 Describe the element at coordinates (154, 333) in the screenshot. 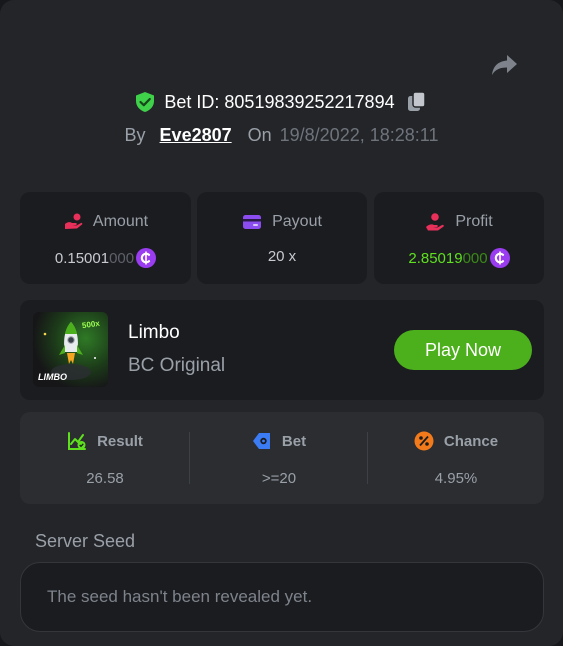

I see `game-name: Limbo` at that location.